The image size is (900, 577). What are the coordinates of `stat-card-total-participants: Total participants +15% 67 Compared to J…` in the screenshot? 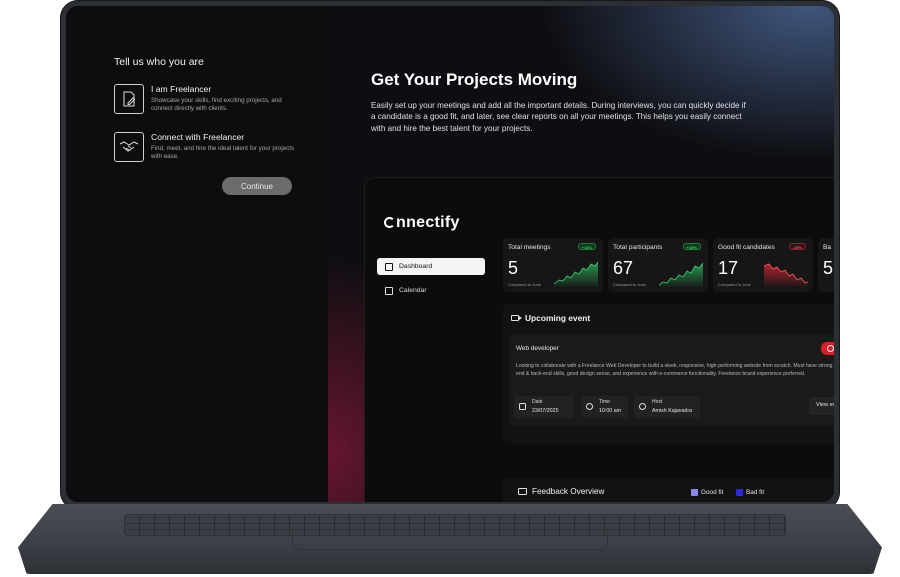 It's located at (658, 265).